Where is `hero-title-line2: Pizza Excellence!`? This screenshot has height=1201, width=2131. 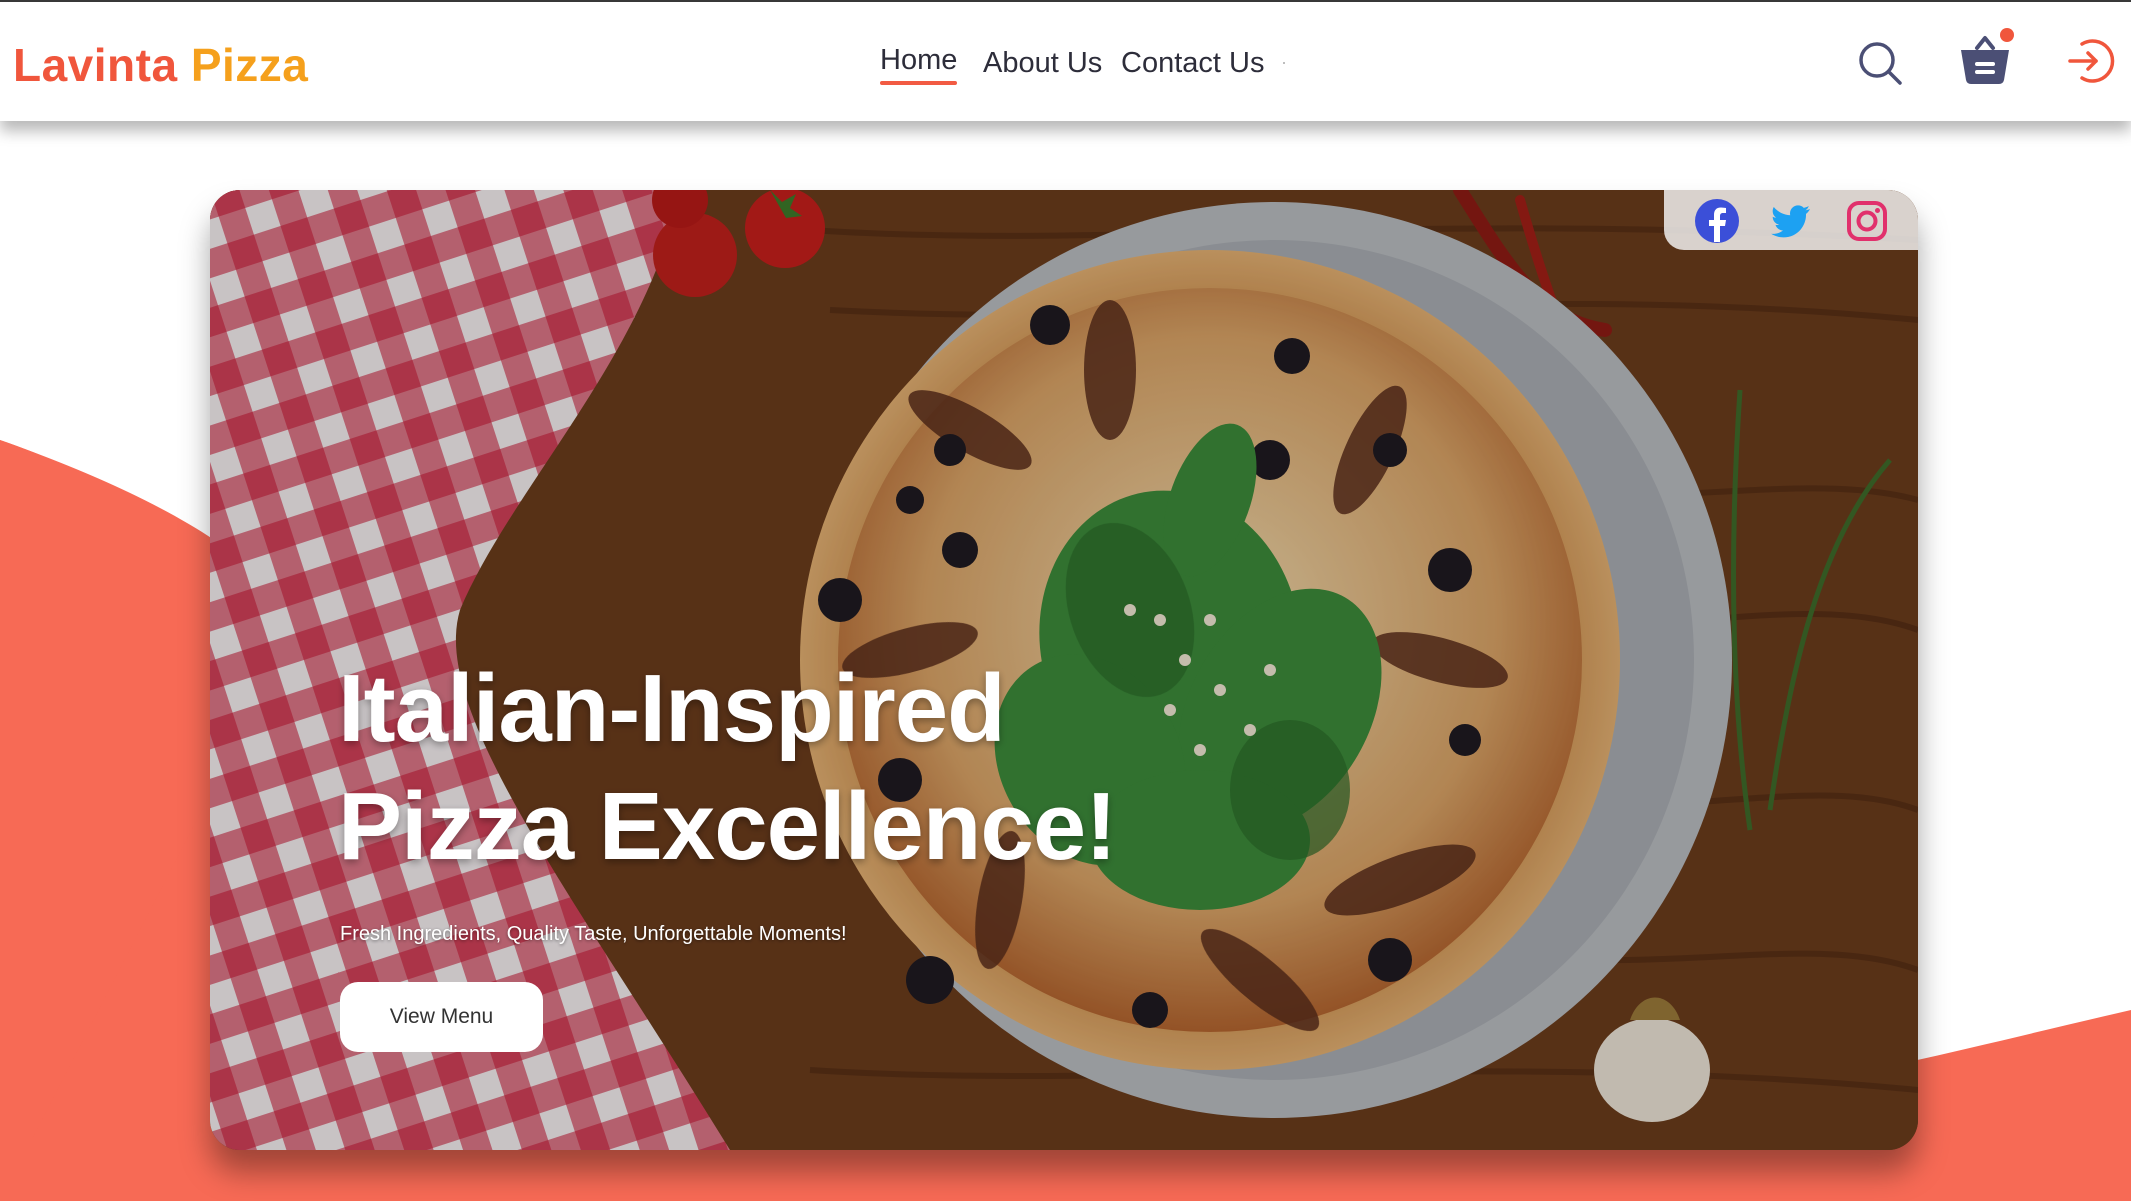 hero-title-line2: Pizza Excellence! is located at coordinates (727, 826).